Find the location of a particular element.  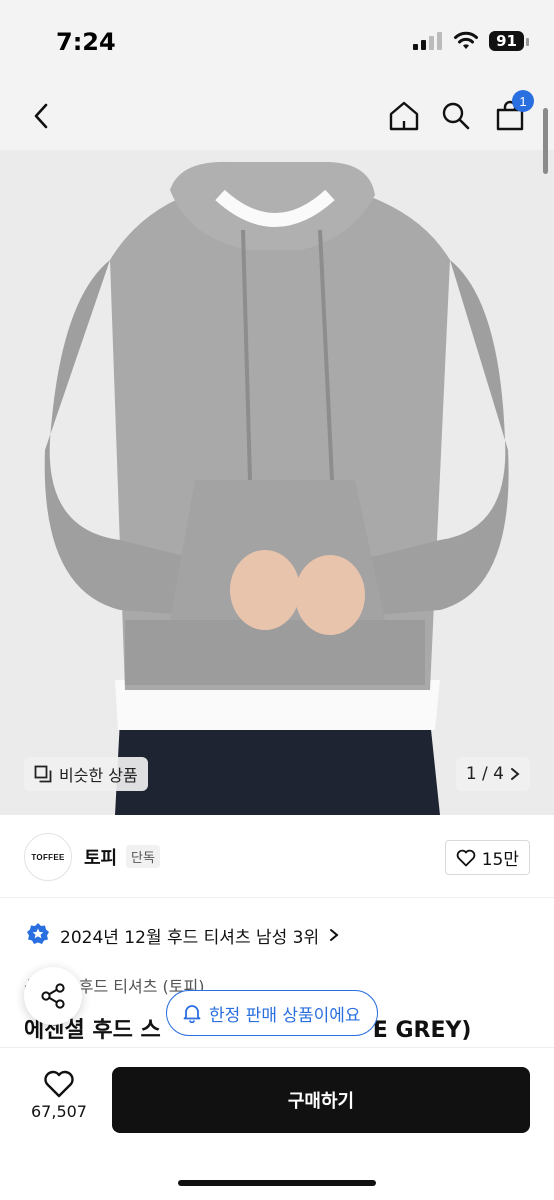

shop-like-button: 15만 is located at coordinates (487, 857).